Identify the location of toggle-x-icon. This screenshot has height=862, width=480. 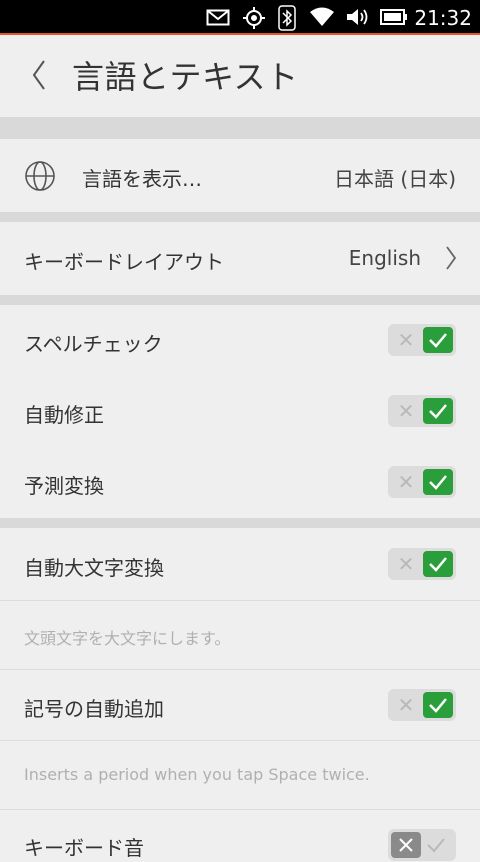
(406, 845).